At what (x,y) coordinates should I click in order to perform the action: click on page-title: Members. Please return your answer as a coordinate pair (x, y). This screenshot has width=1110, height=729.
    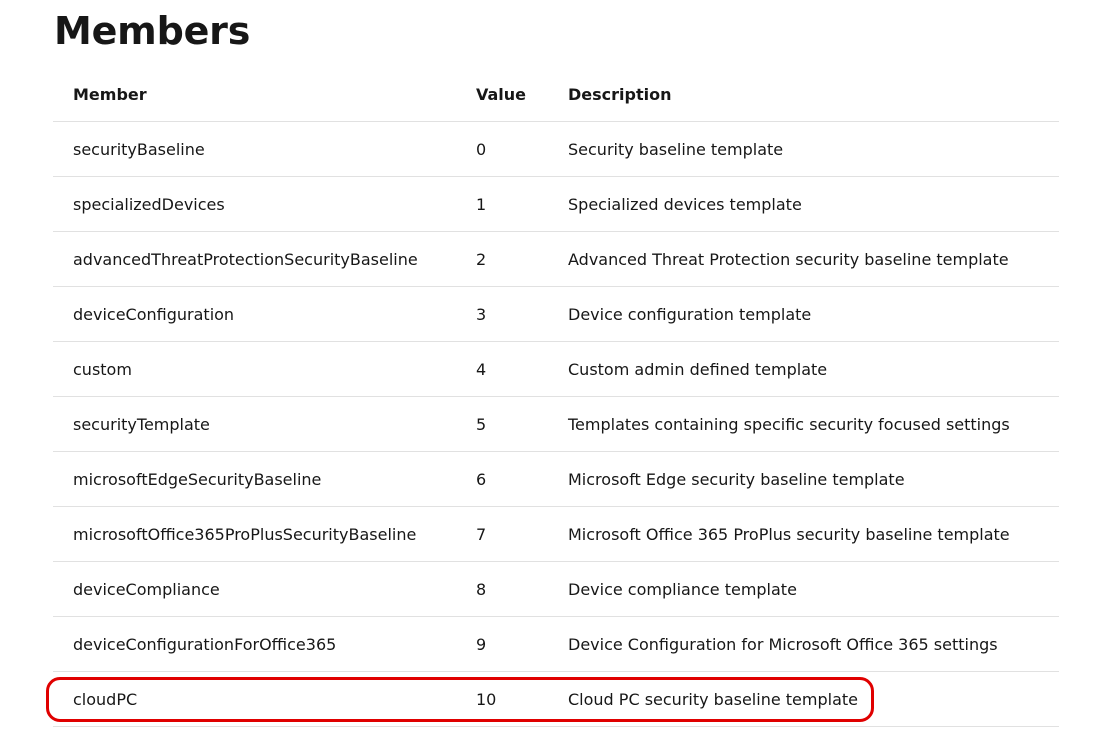
    Looking at the image, I should click on (152, 31).